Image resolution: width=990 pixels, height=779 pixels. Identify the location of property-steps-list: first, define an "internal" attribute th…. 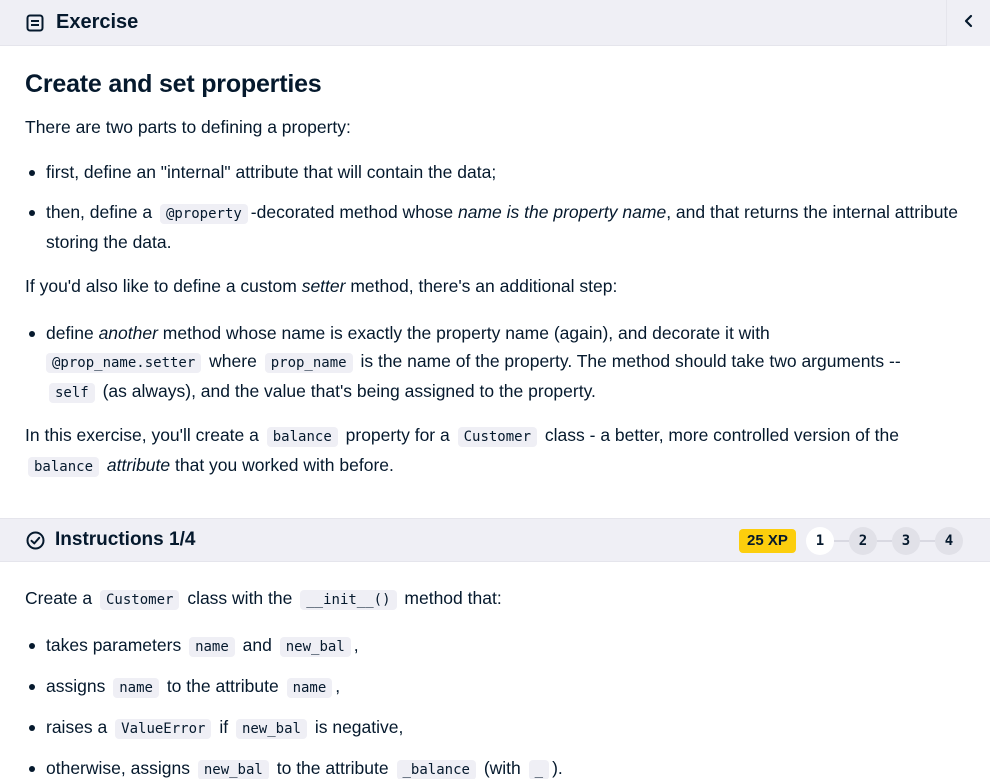
(495, 207).